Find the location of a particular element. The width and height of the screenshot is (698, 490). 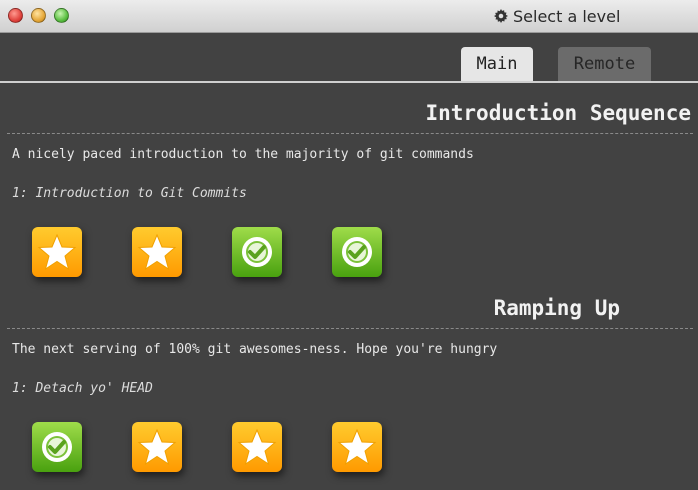

window-titlebar: Select a level is located at coordinates (349, 16).